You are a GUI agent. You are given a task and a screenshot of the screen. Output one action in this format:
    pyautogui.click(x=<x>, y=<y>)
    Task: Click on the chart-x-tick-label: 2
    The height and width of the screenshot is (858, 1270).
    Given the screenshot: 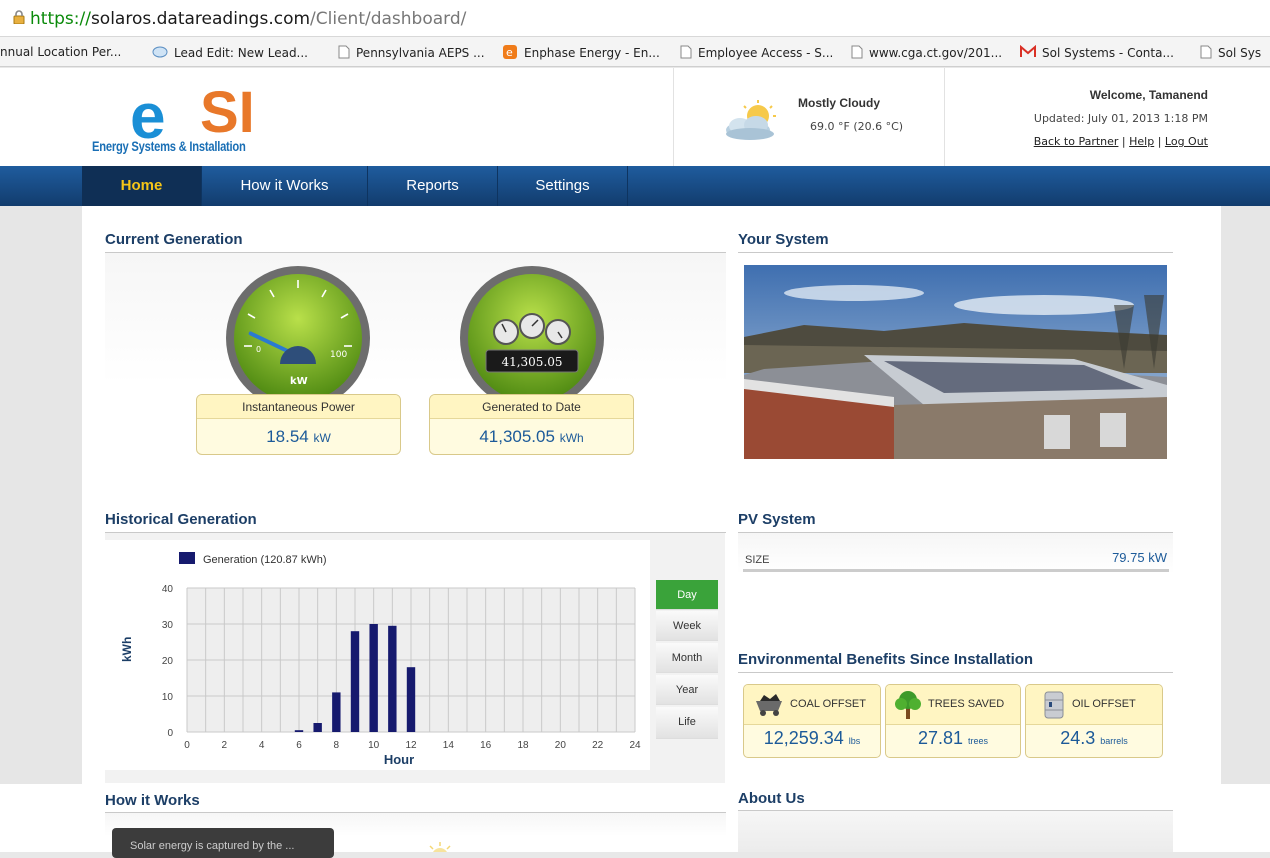 What is the action you would take?
    pyautogui.click(x=225, y=745)
    